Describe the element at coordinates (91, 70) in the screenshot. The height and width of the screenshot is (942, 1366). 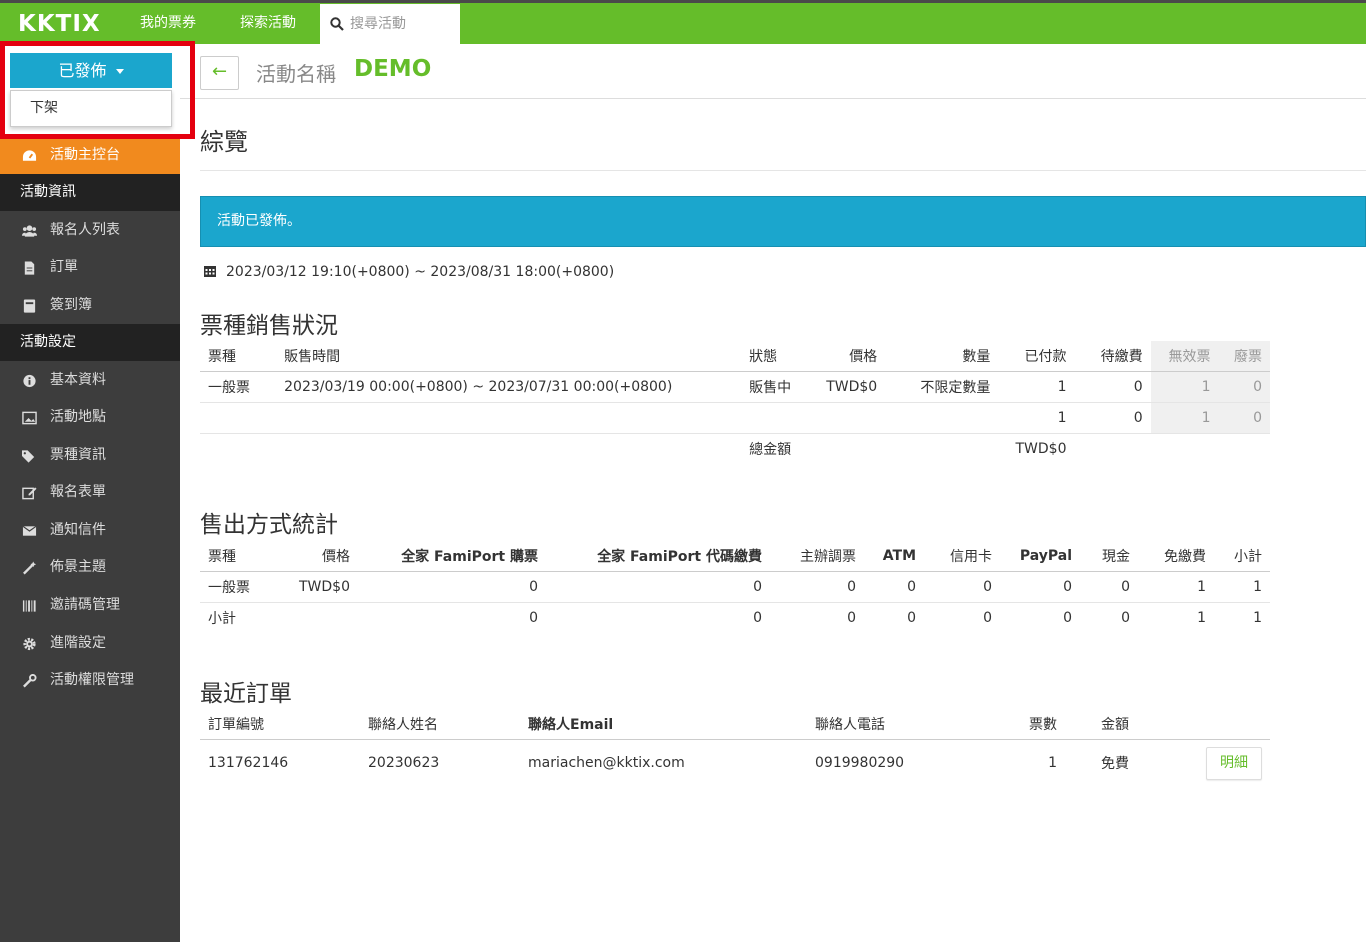
I see `publish-status-button: 已發佈` at that location.